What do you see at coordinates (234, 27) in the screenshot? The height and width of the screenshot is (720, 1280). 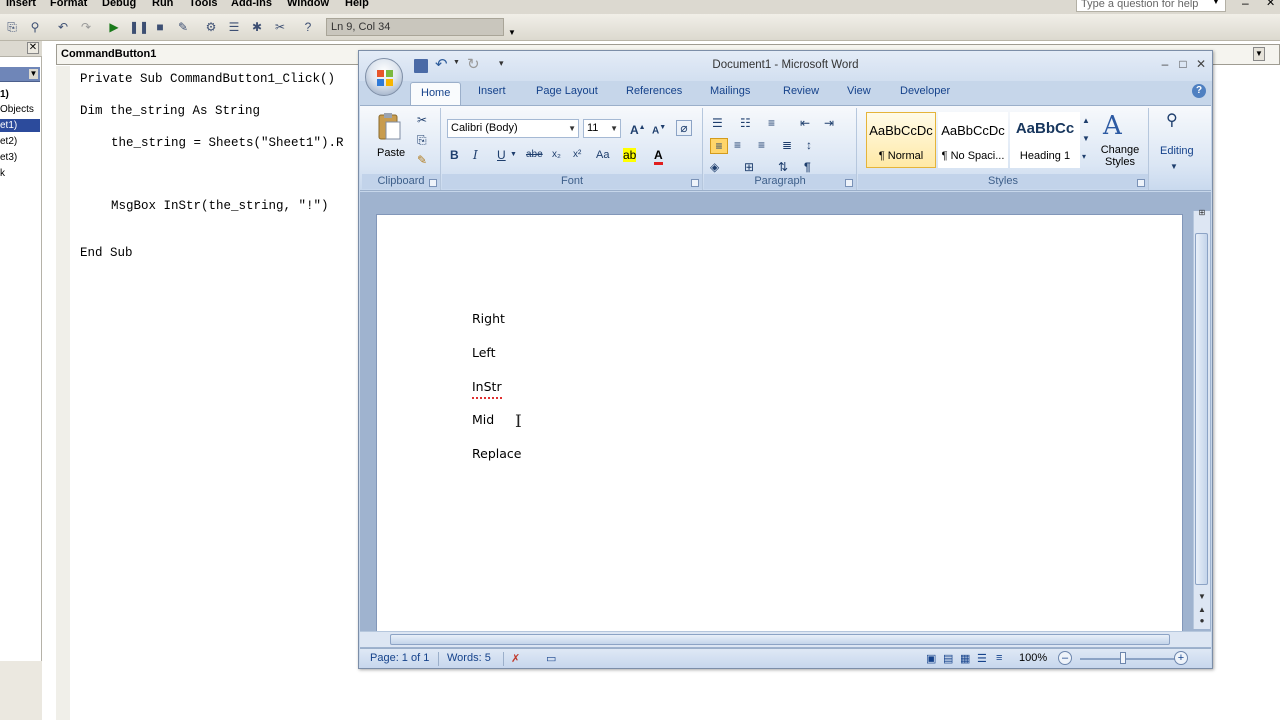 I see `properties-icon: ☰` at bounding box center [234, 27].